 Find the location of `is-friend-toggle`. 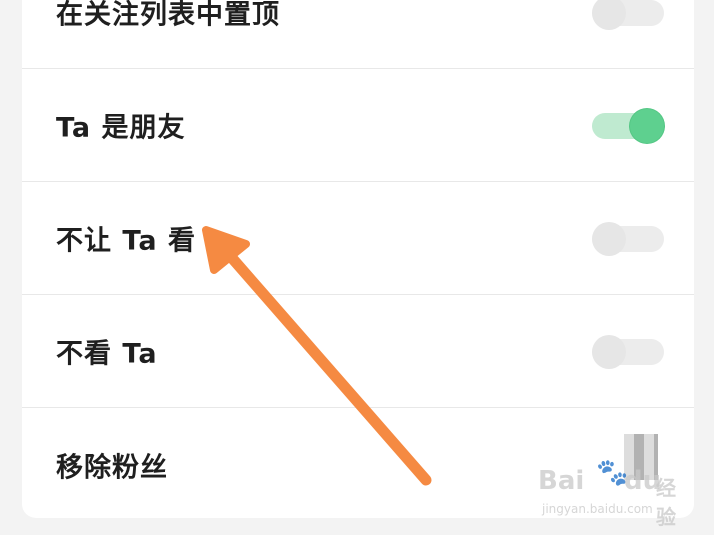

is-friend-toggle is located at coordinates (628, 126).